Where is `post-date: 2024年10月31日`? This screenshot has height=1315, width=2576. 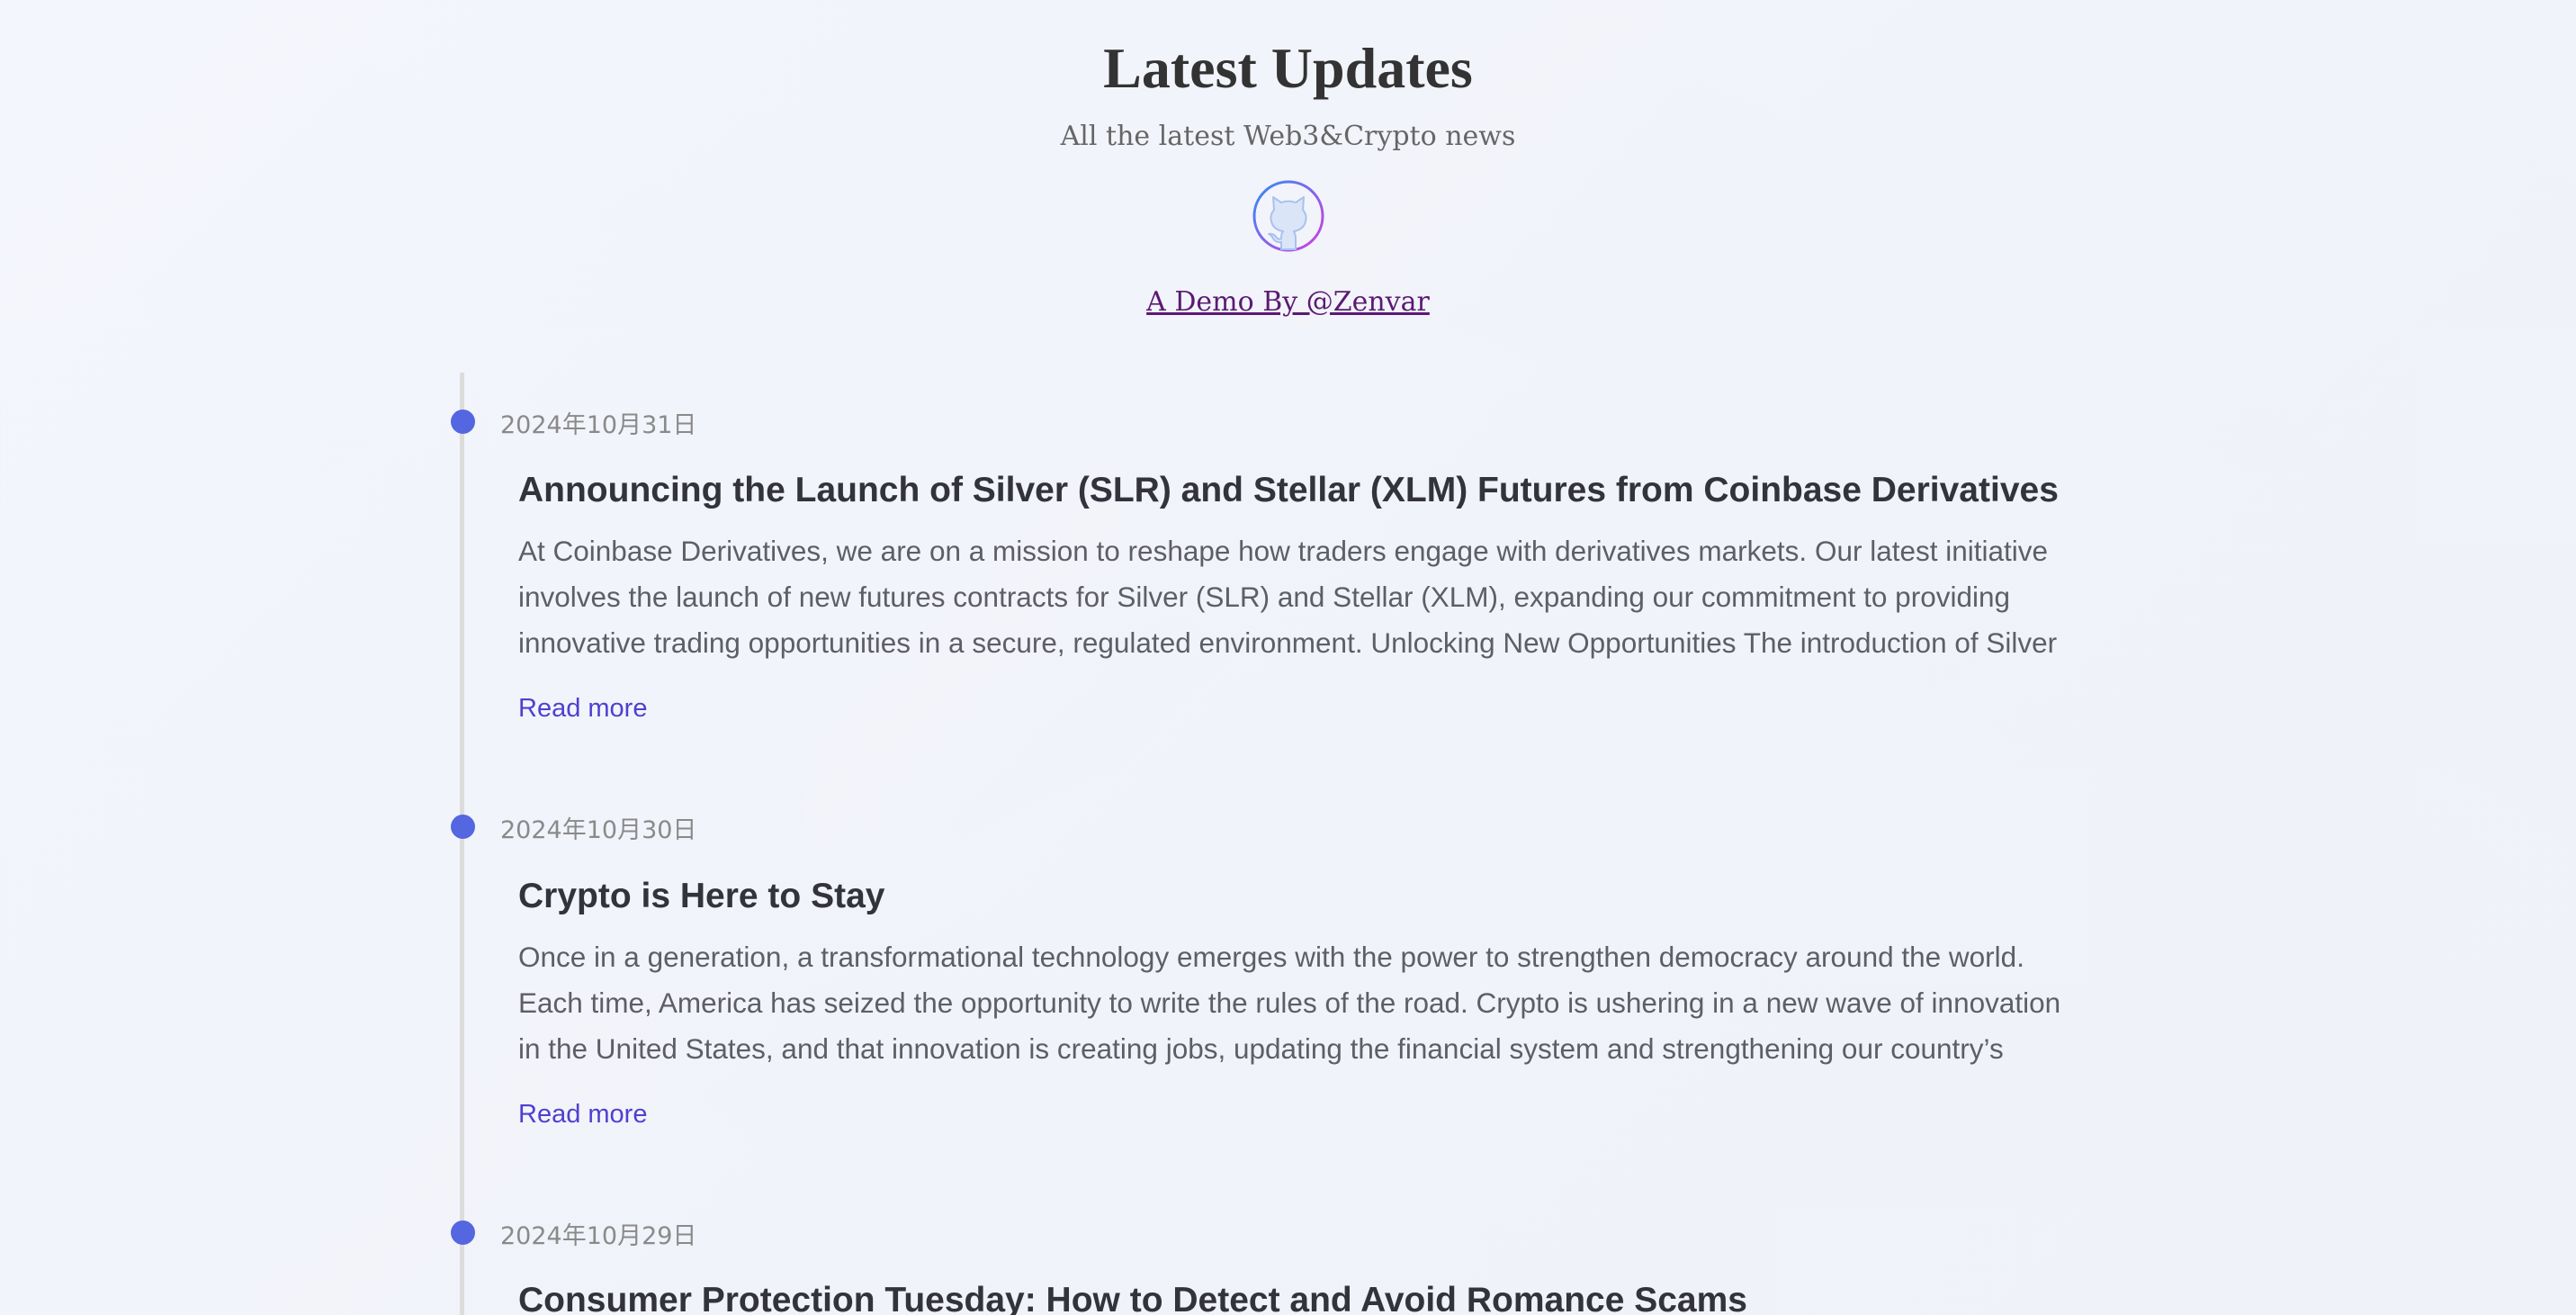 post-date: 2024年10月31日 is located at coordinates (599, 425).